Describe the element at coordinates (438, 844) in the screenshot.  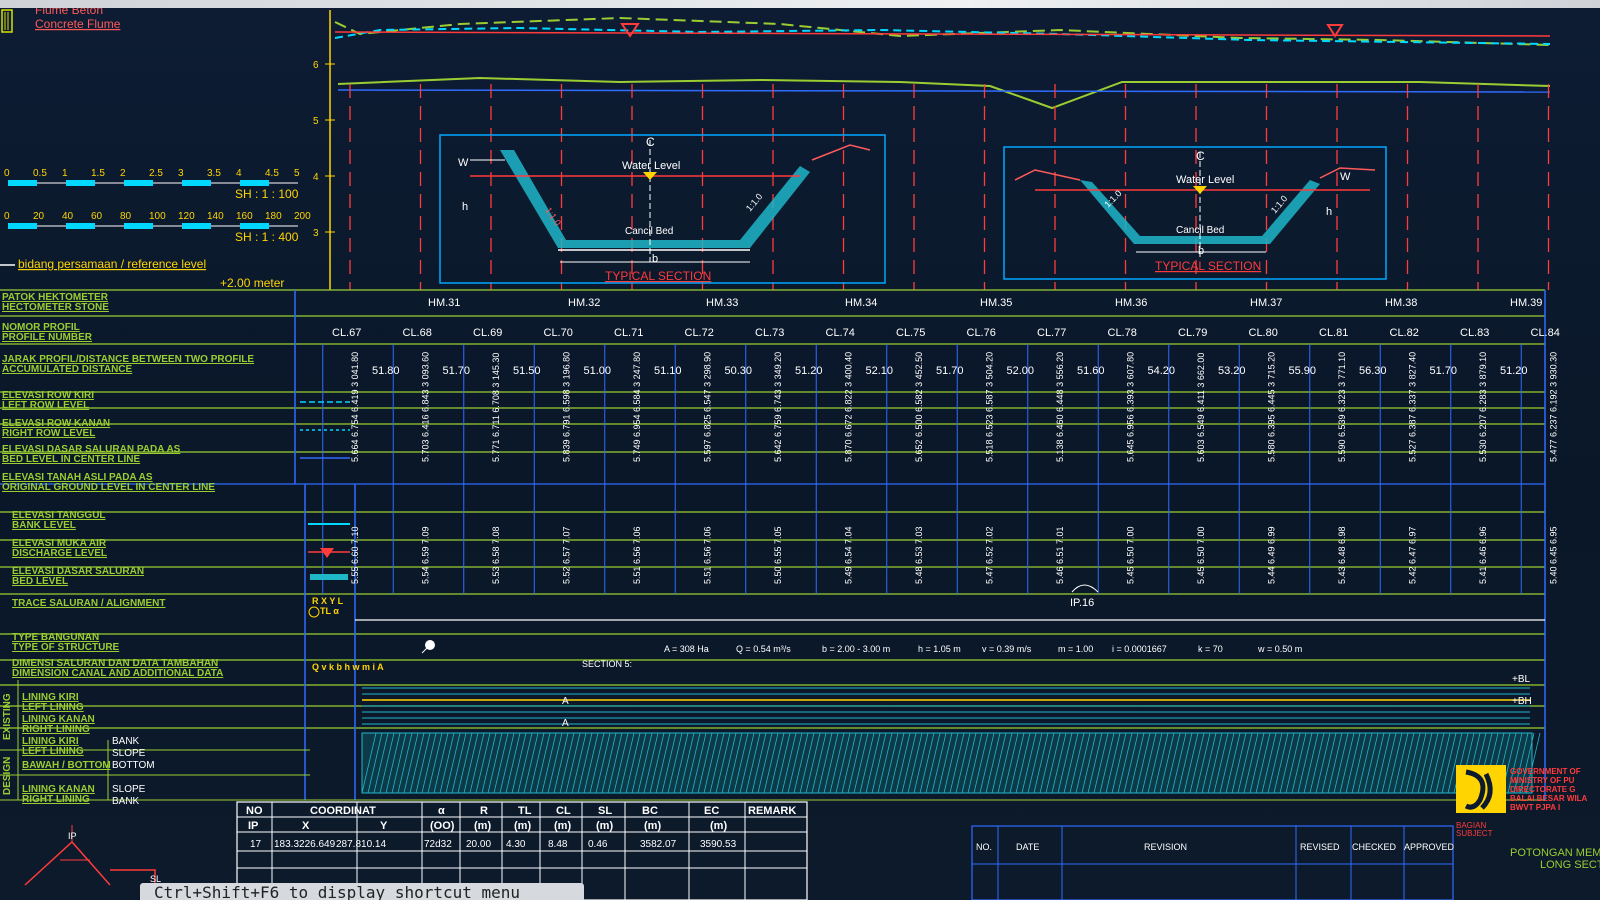
I see `coord-cell: 72d32` at that location.